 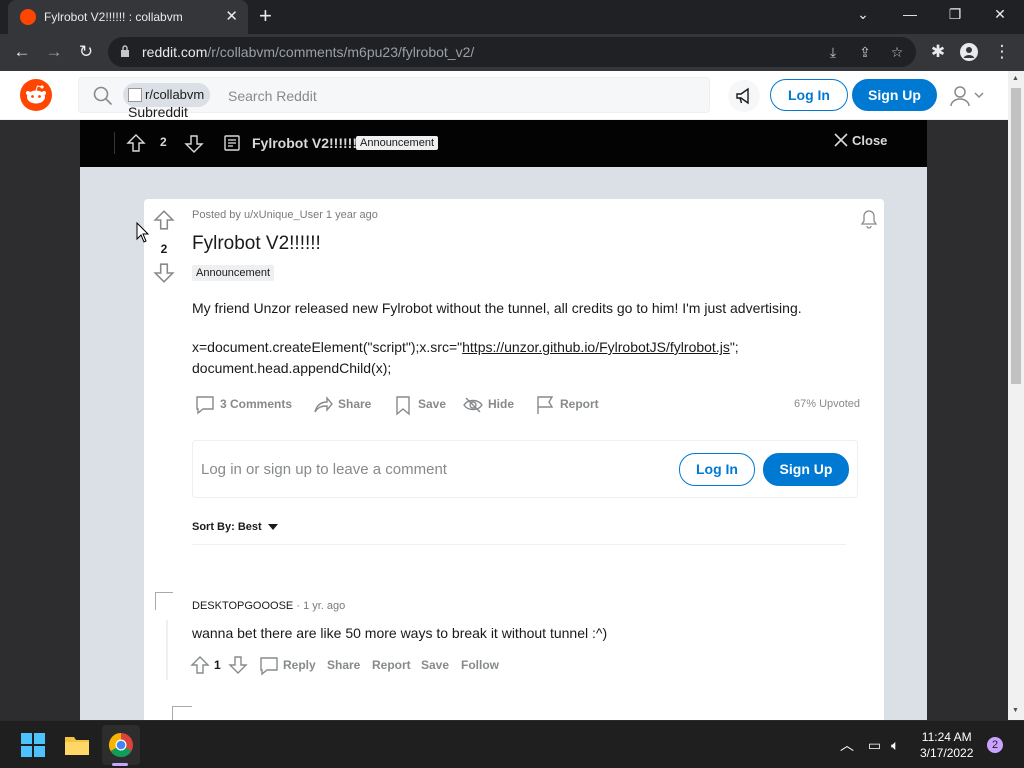 What do you see at coordinates (86, 52) in the screenshot?
I see `reload-icon: ↻` at bounding box center [86, 52].